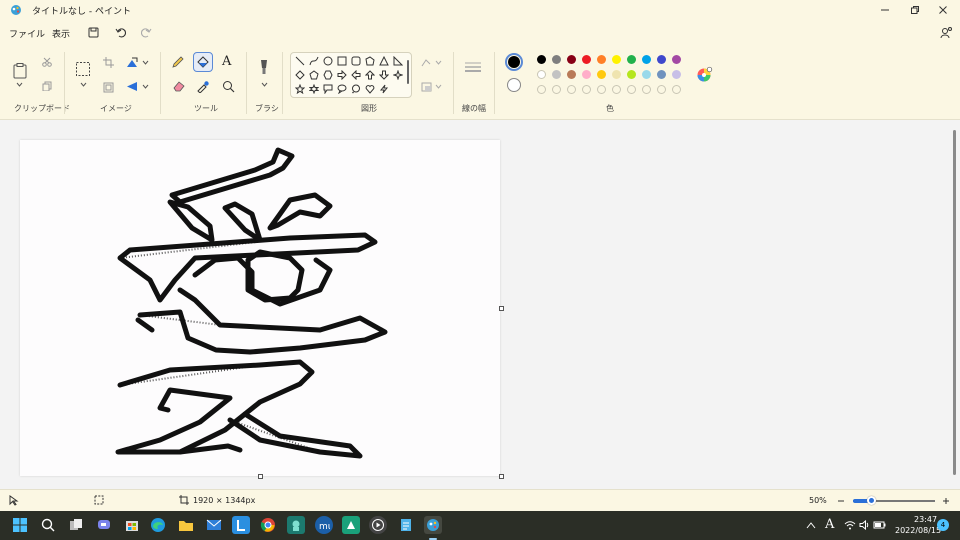  Describe the element at coordinates (226, 61) in the screenshot. I see `text-tool-icon: A` at that location.